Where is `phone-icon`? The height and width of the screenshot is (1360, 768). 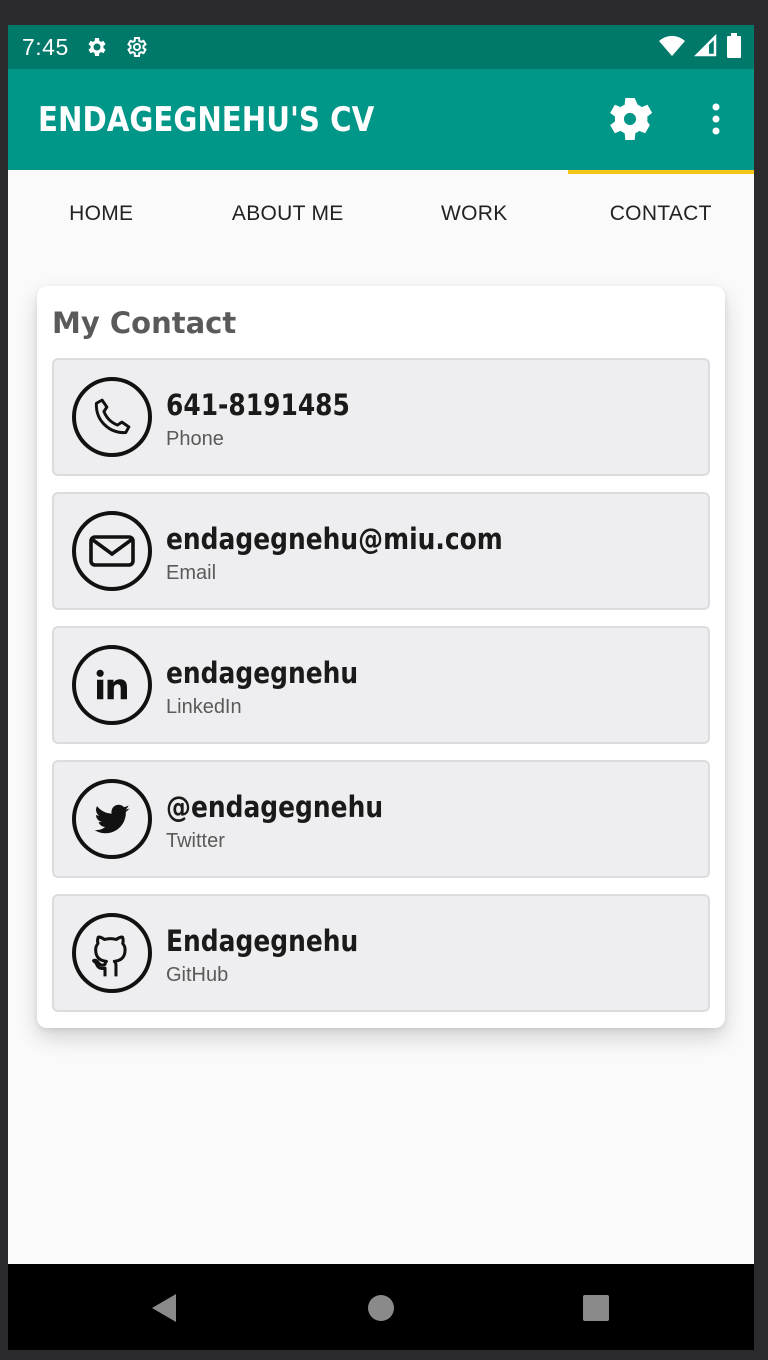
phone-icon is located at coordinates (112, 417).